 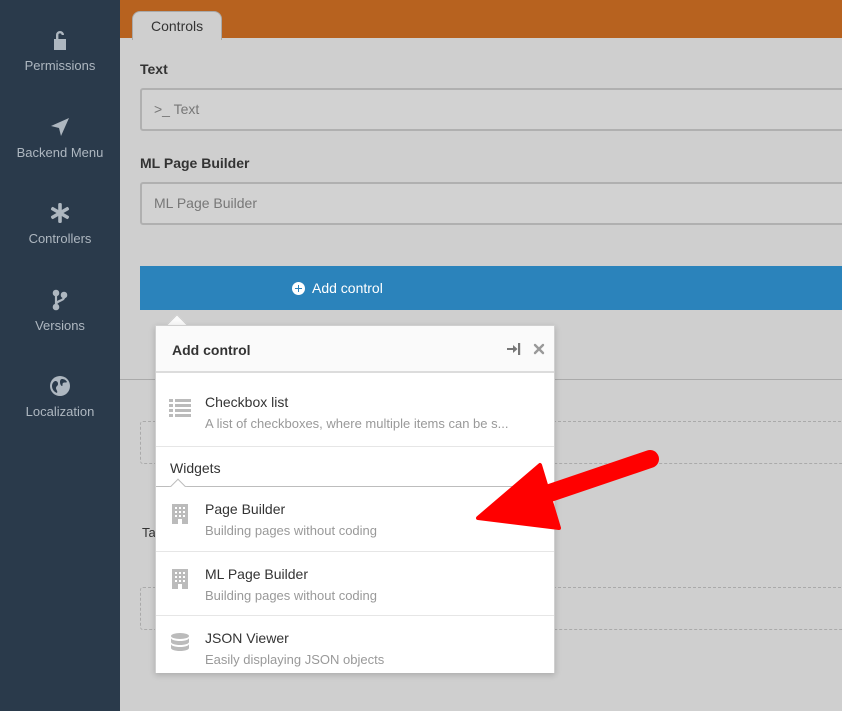 What do you see at coordinates (154, 69) in the screenshot?
I see `text-field-label: Text` at bounding box center [154, 69].